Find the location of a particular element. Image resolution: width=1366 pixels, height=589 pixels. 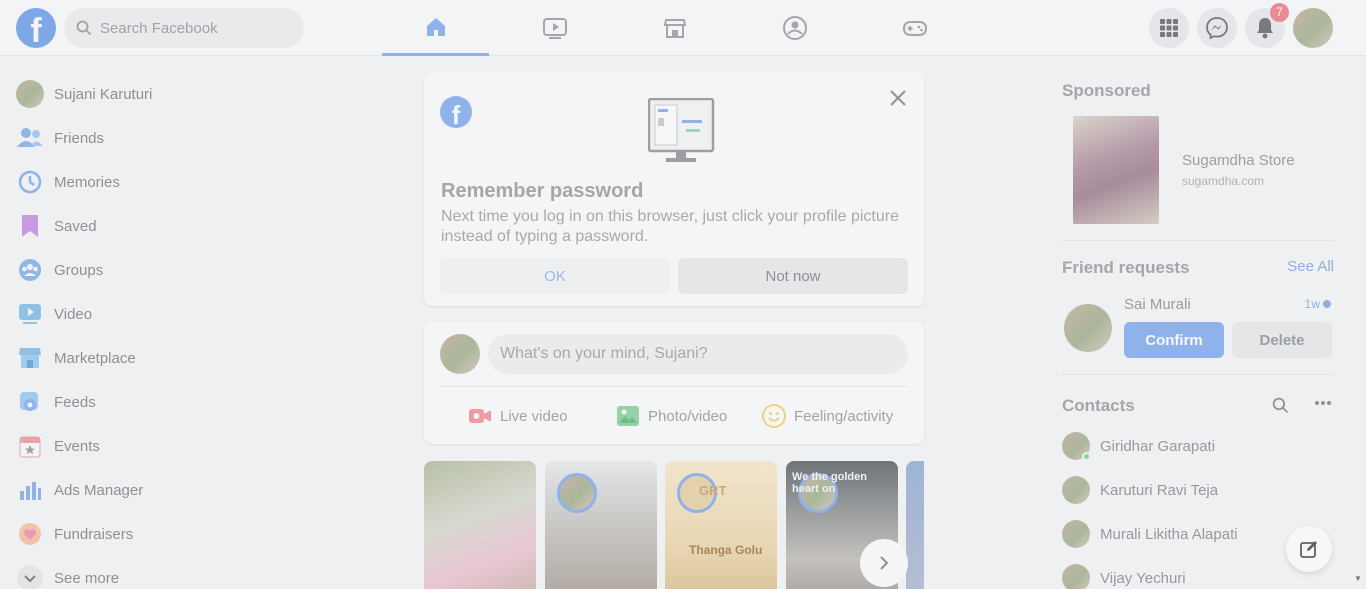

action-label: Feeling/activity is located at coordinates (844, 416).